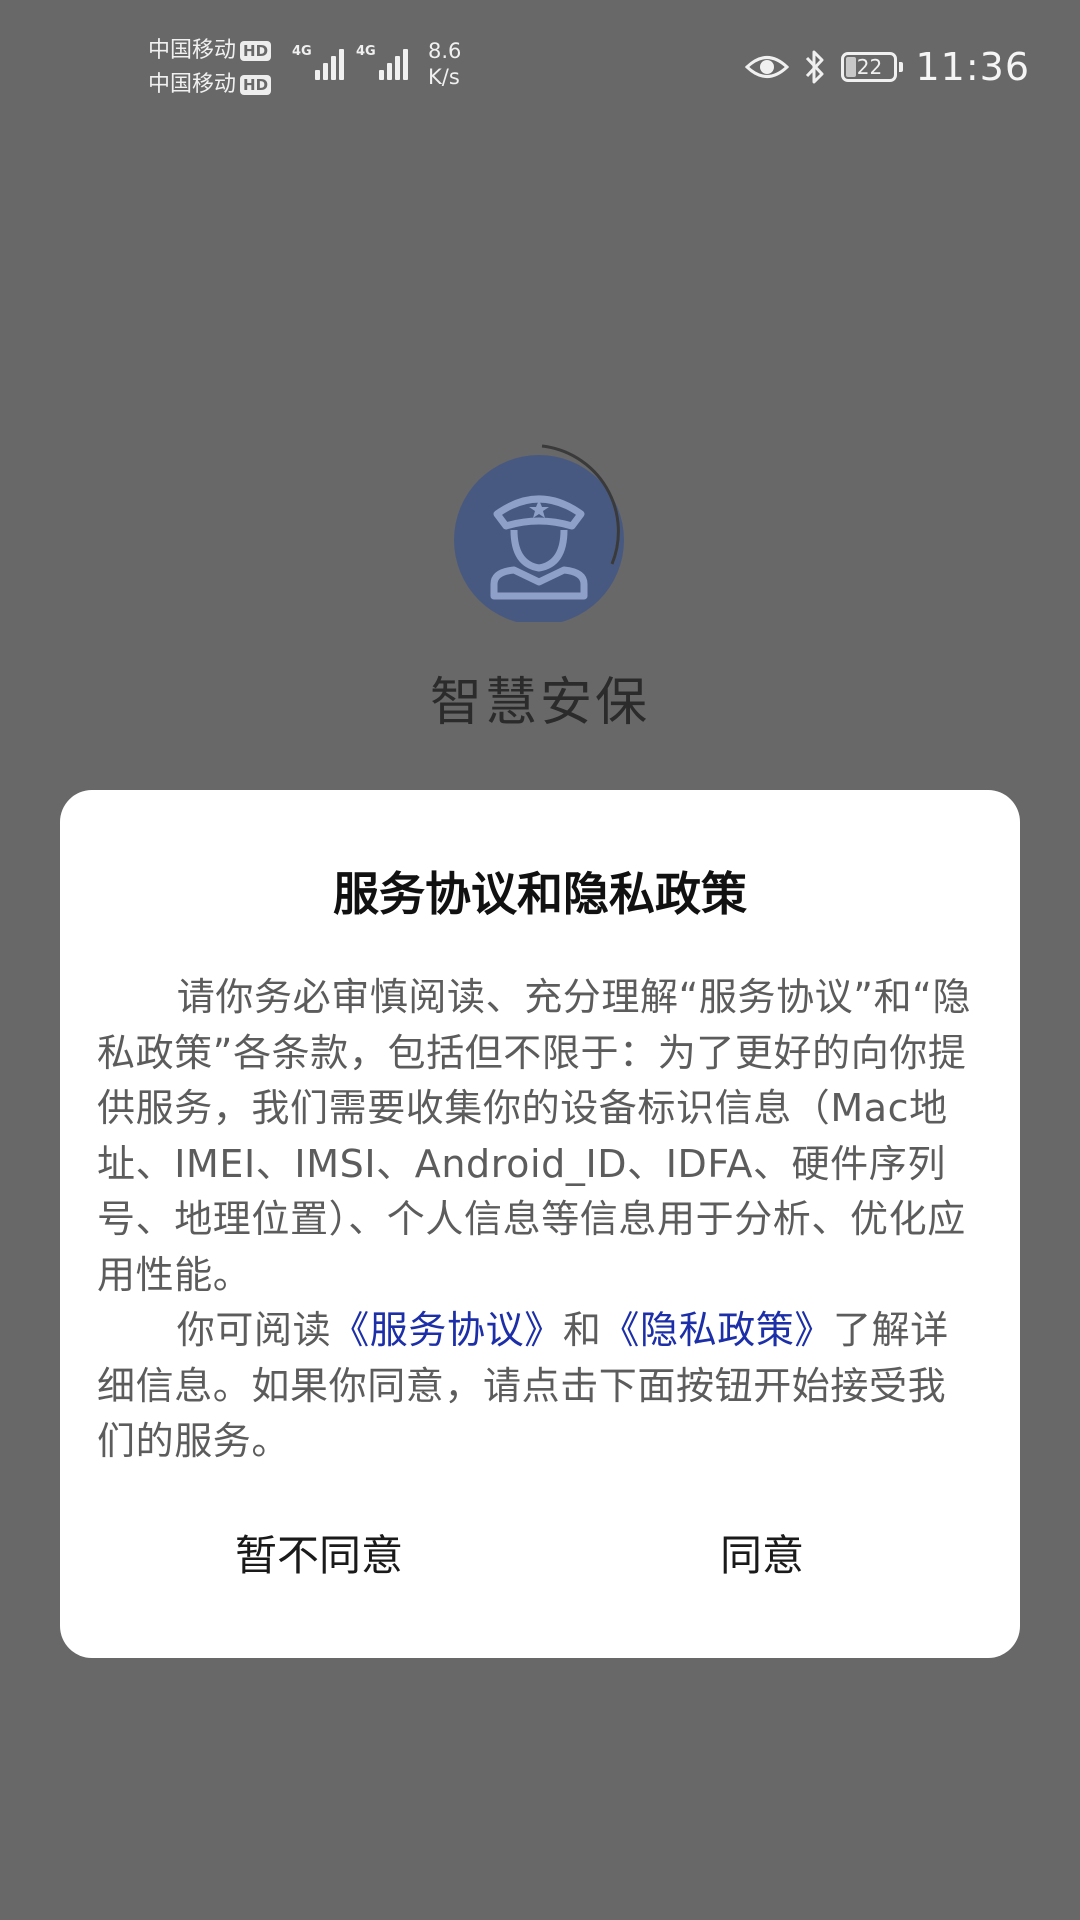 Image resolution: width=1080 pixels, height=1920 pixels. I want to click on carrier-label-2: 中国移动, so click(192, 84).